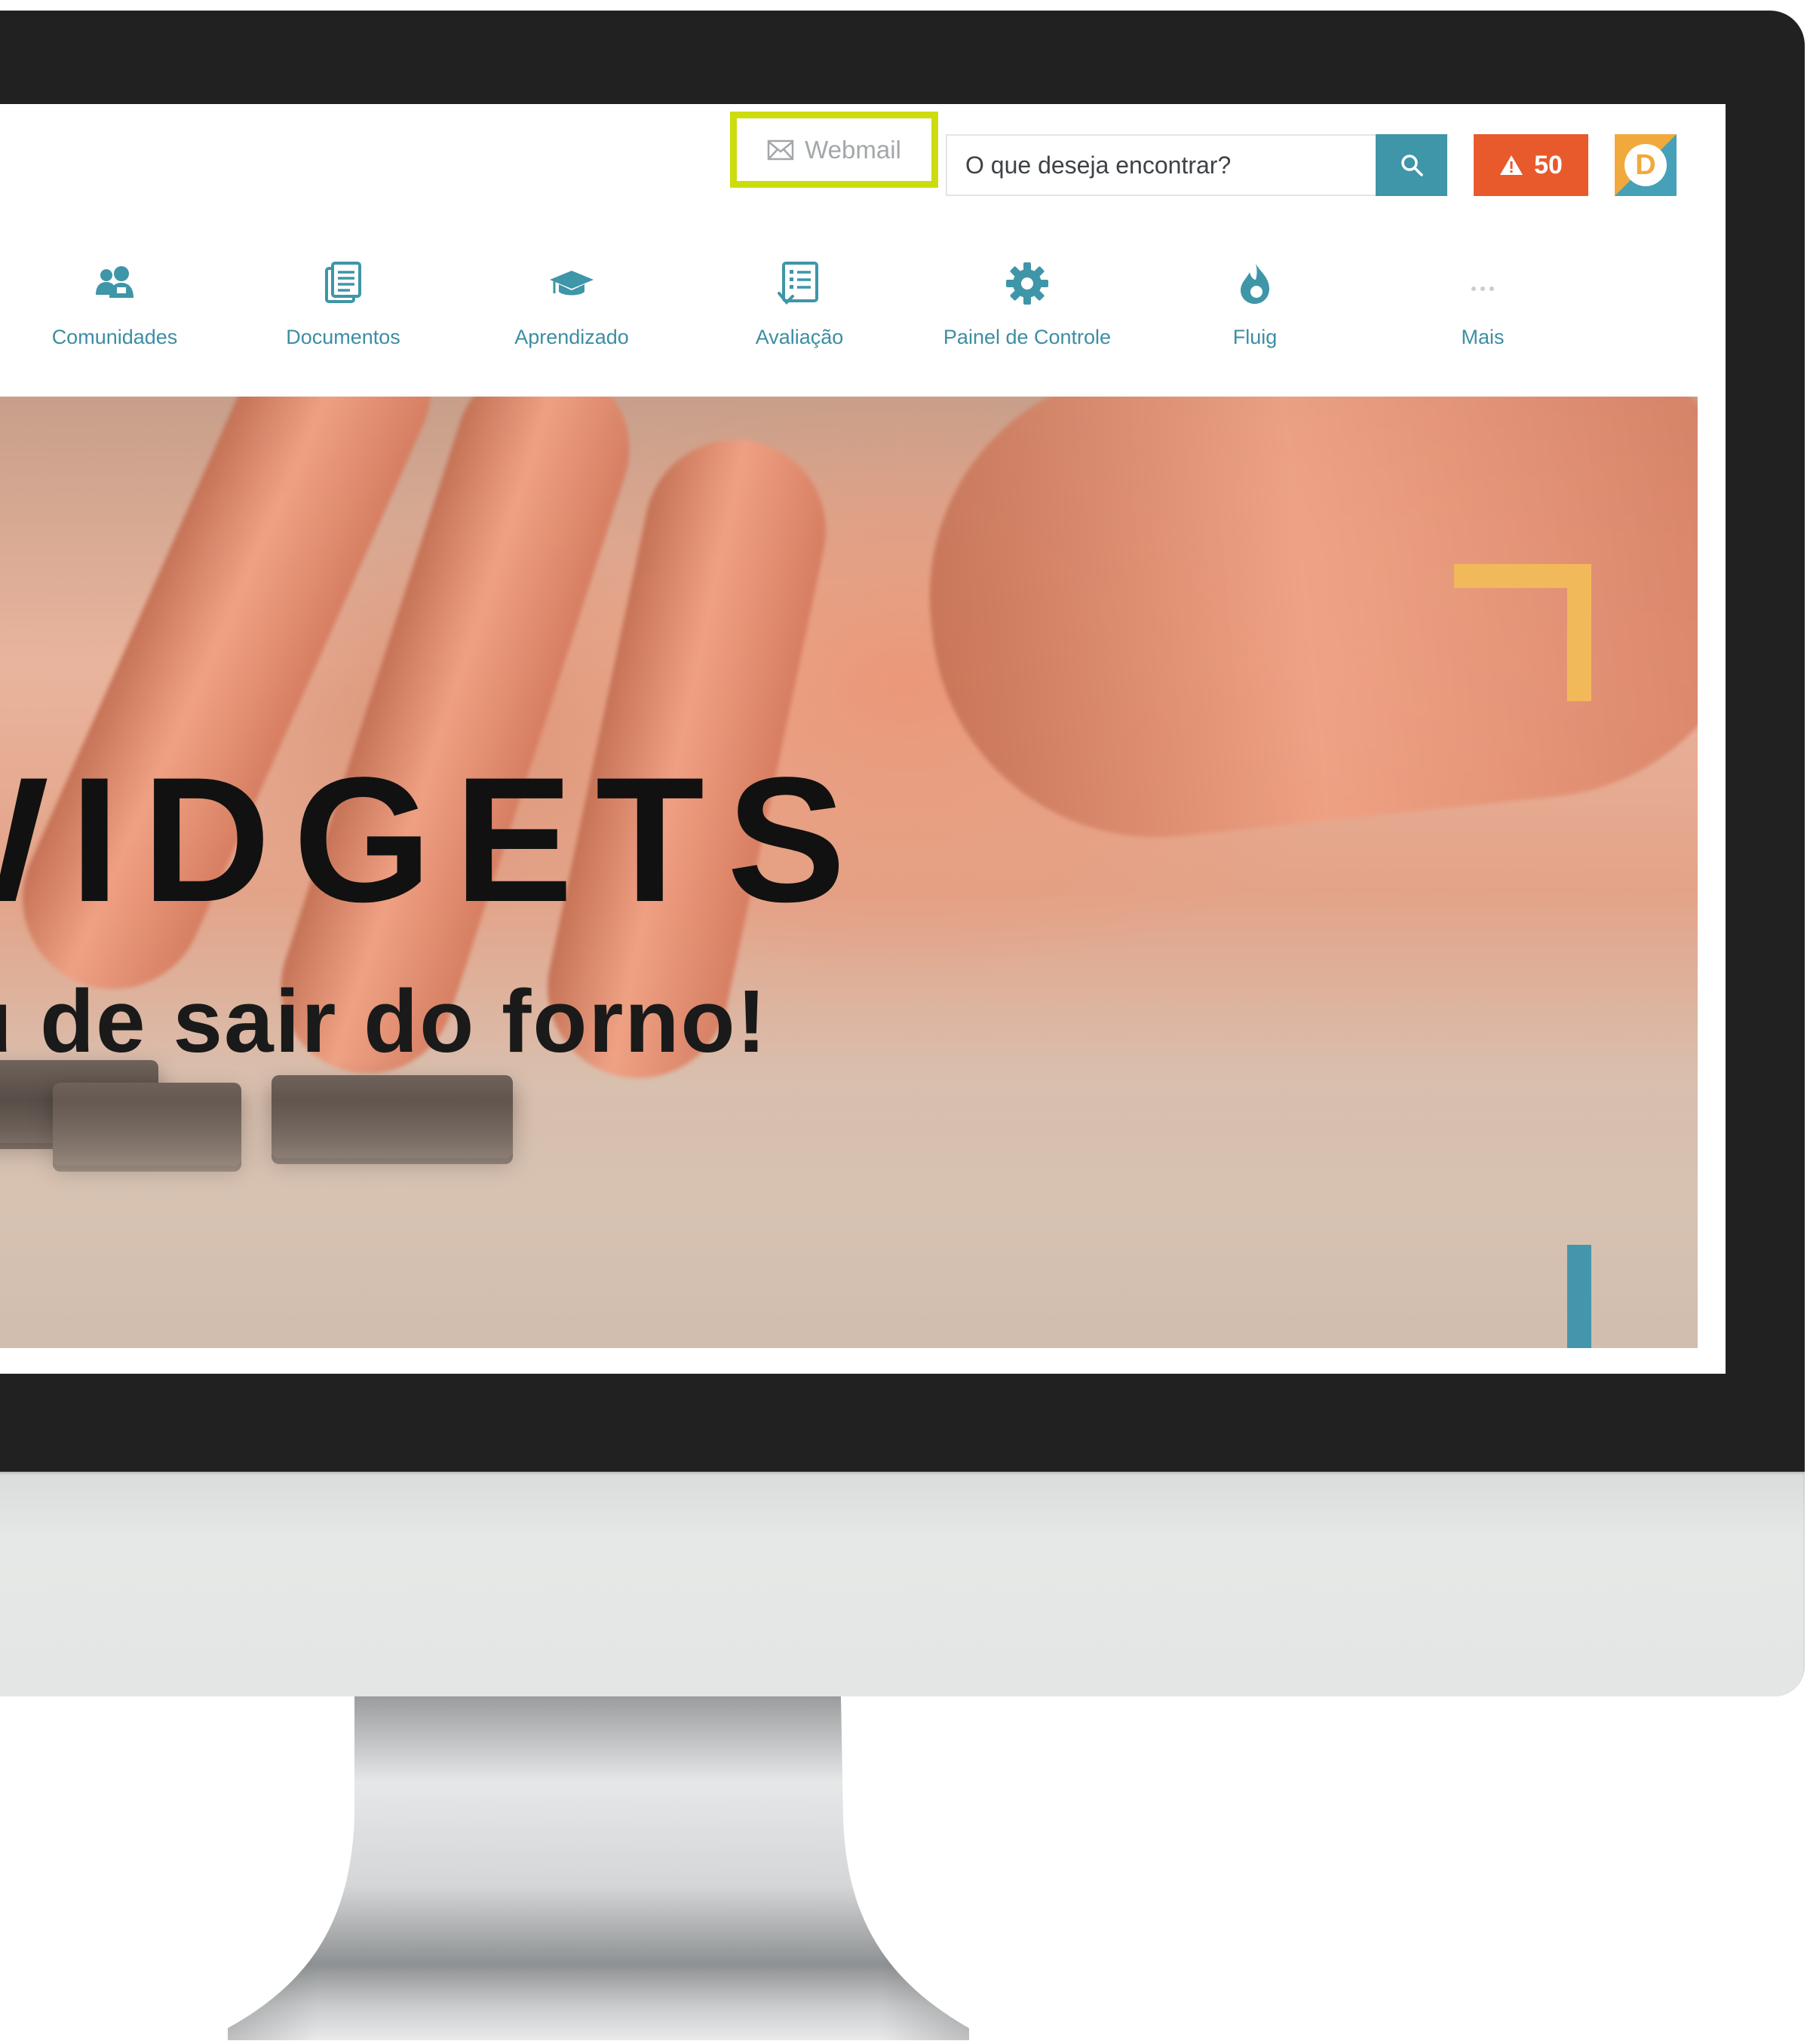  Describe the element at coordinates (1531, 165) in the screenshot. I see `alerts-button: 50` at that location.